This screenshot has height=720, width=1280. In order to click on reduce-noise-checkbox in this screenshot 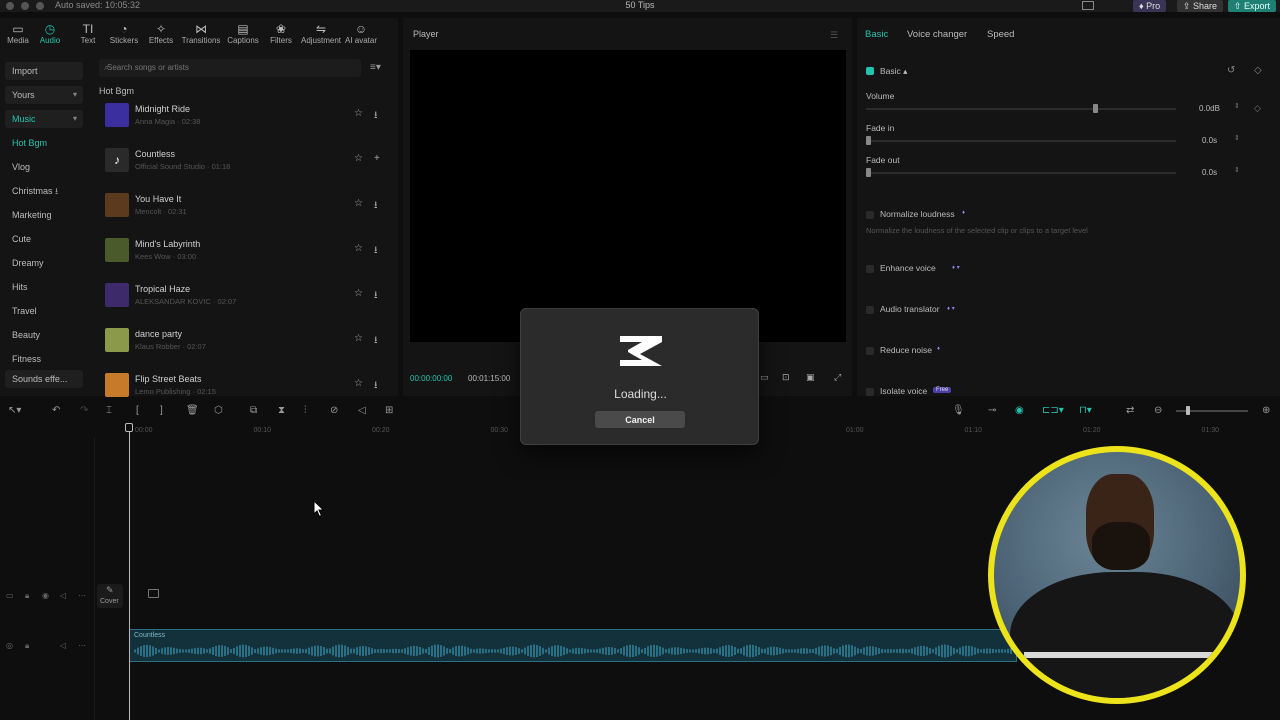, I will do `click(870, 351)`.